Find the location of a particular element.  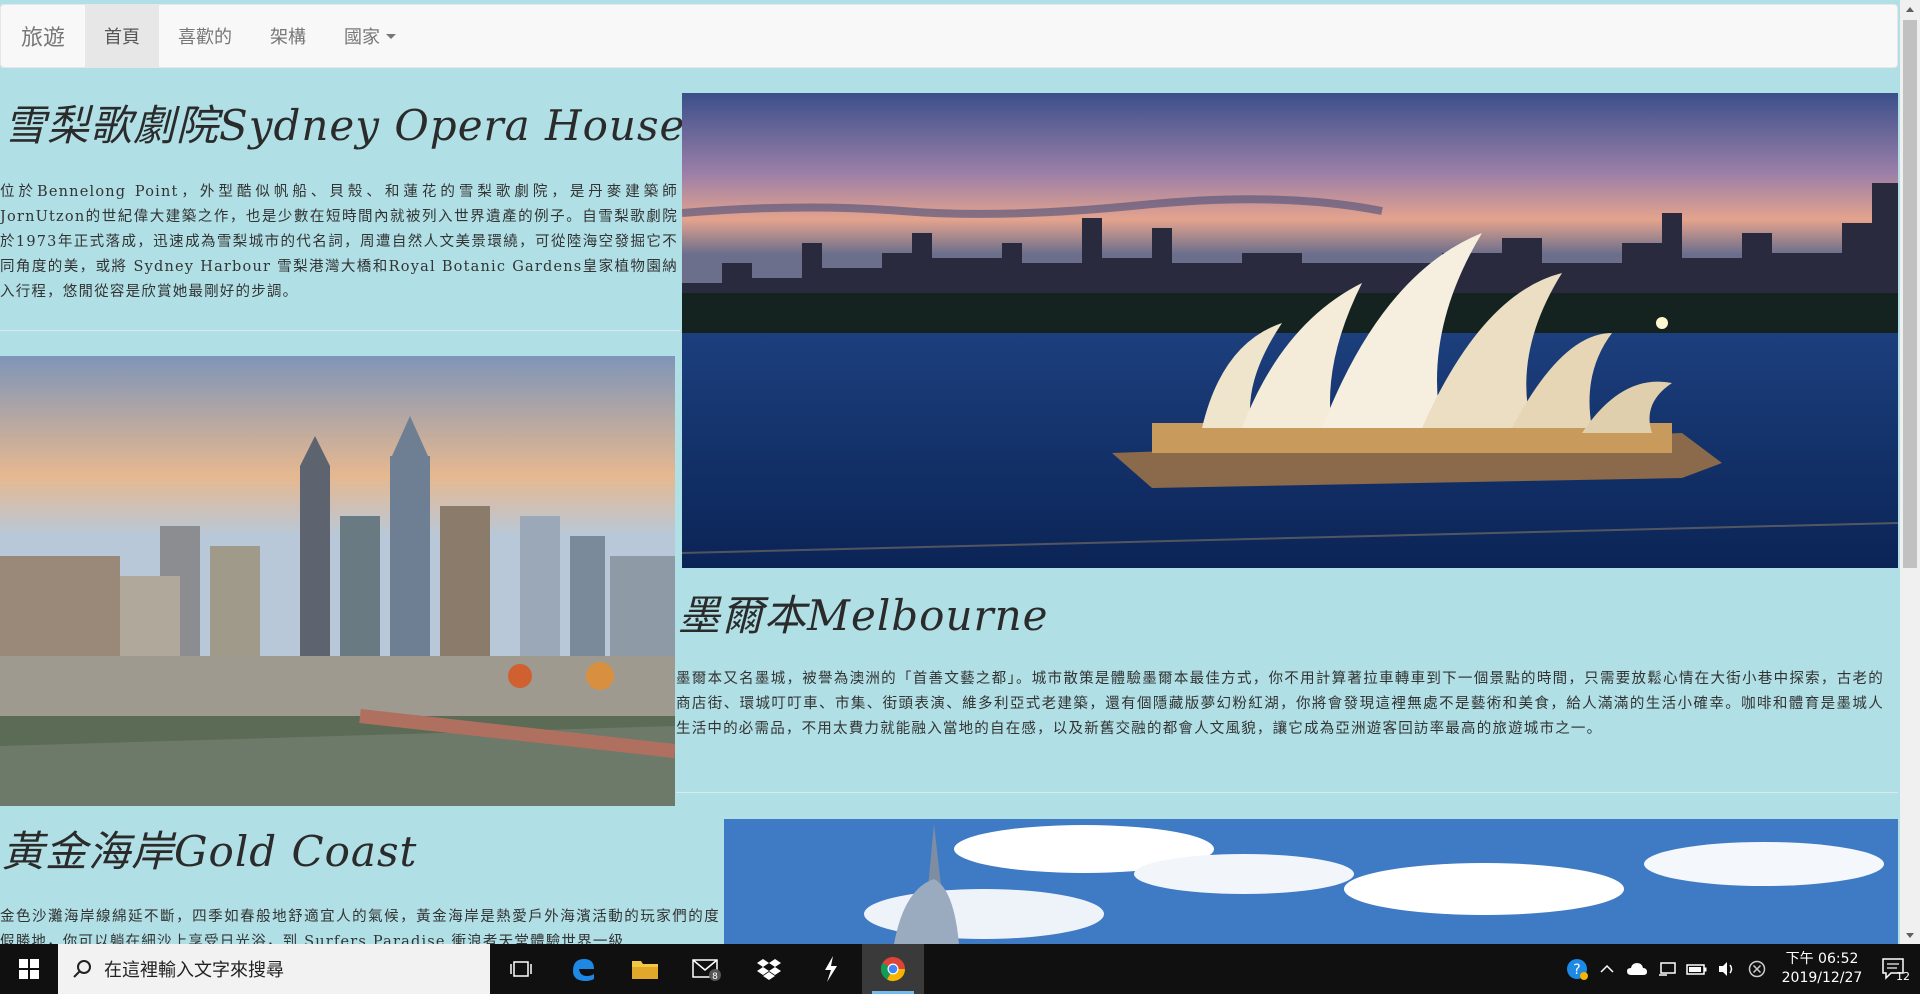

caret-down-icon is located at coordinates (391, 36).